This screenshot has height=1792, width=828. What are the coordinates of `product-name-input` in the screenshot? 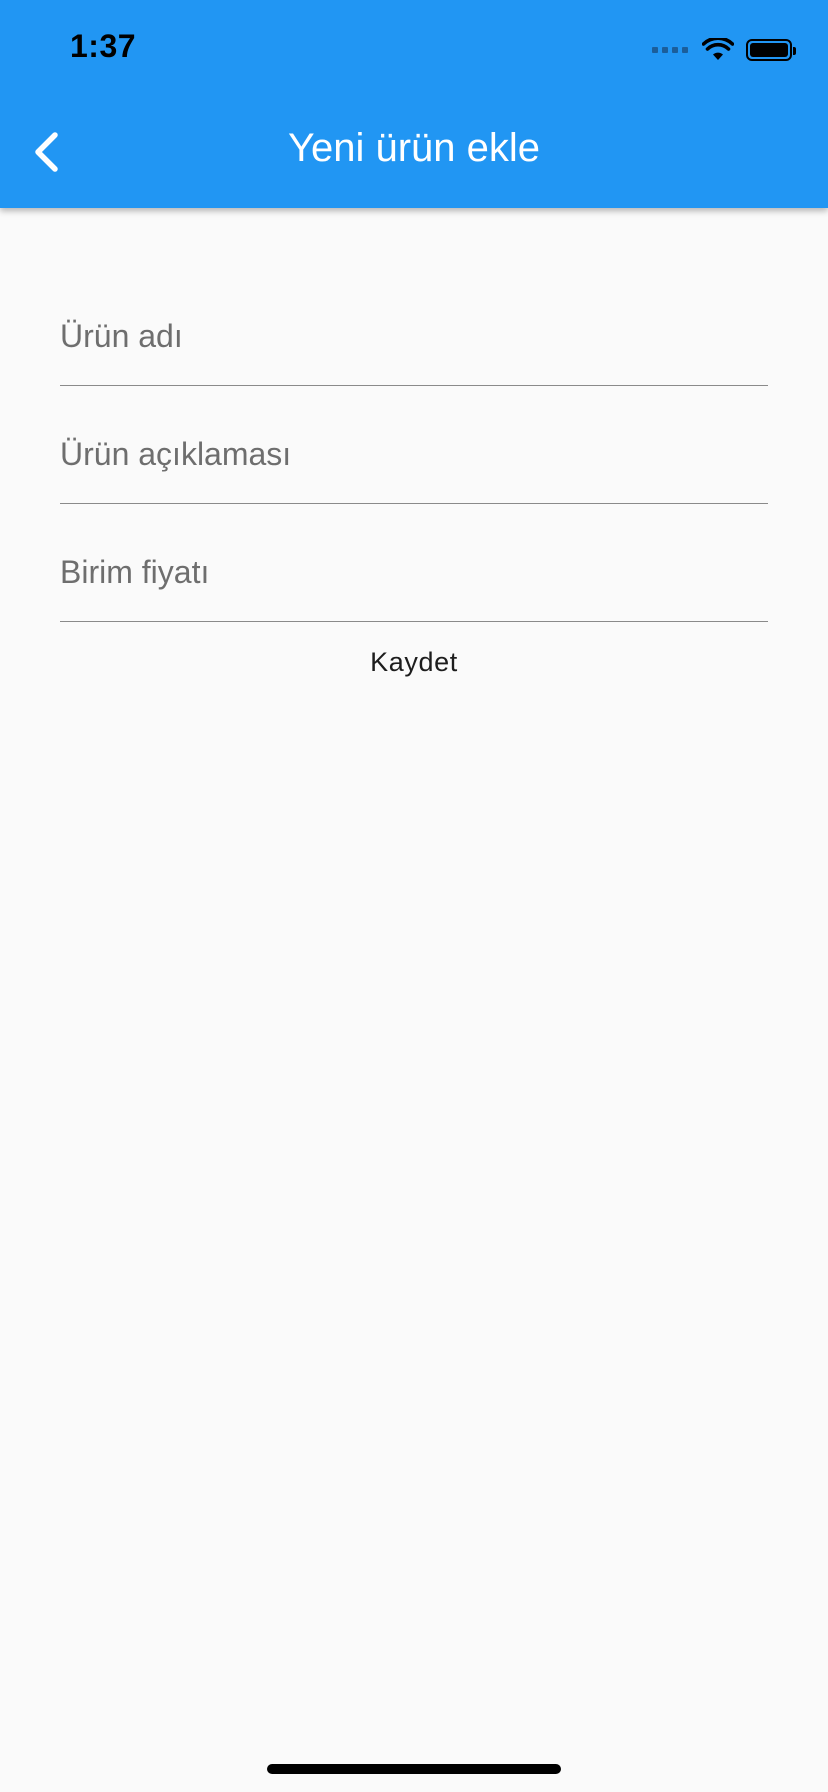 It's located at (414, 336).